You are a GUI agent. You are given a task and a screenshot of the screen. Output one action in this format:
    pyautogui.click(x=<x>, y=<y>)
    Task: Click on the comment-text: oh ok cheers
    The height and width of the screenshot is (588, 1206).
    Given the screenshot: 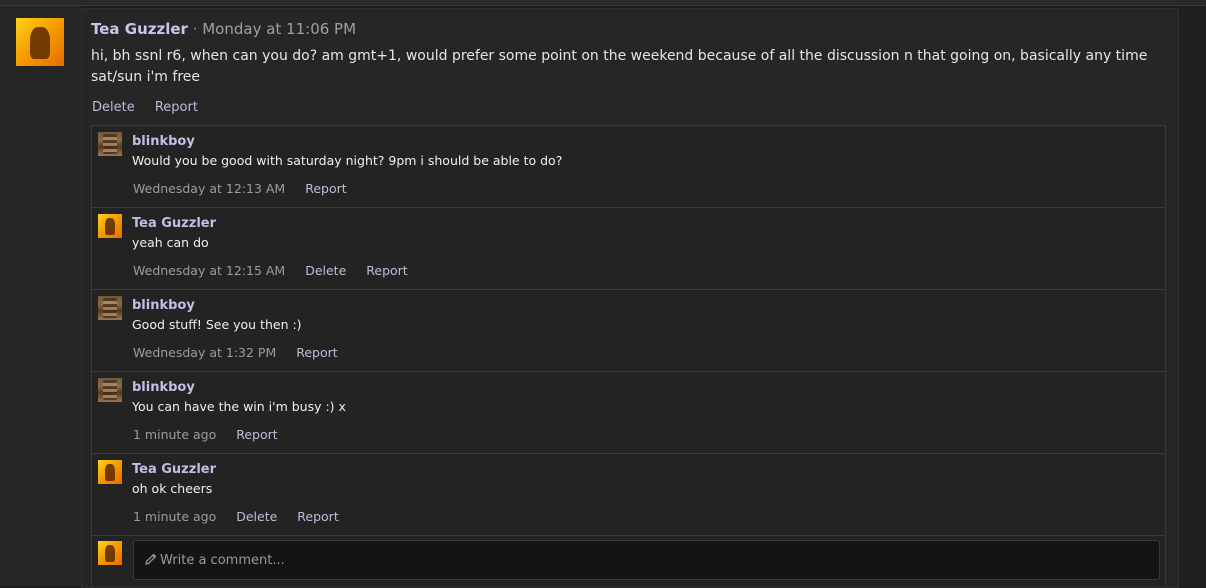 What is the action you would take?
    pyautogui.click(x=172, y=488)
    